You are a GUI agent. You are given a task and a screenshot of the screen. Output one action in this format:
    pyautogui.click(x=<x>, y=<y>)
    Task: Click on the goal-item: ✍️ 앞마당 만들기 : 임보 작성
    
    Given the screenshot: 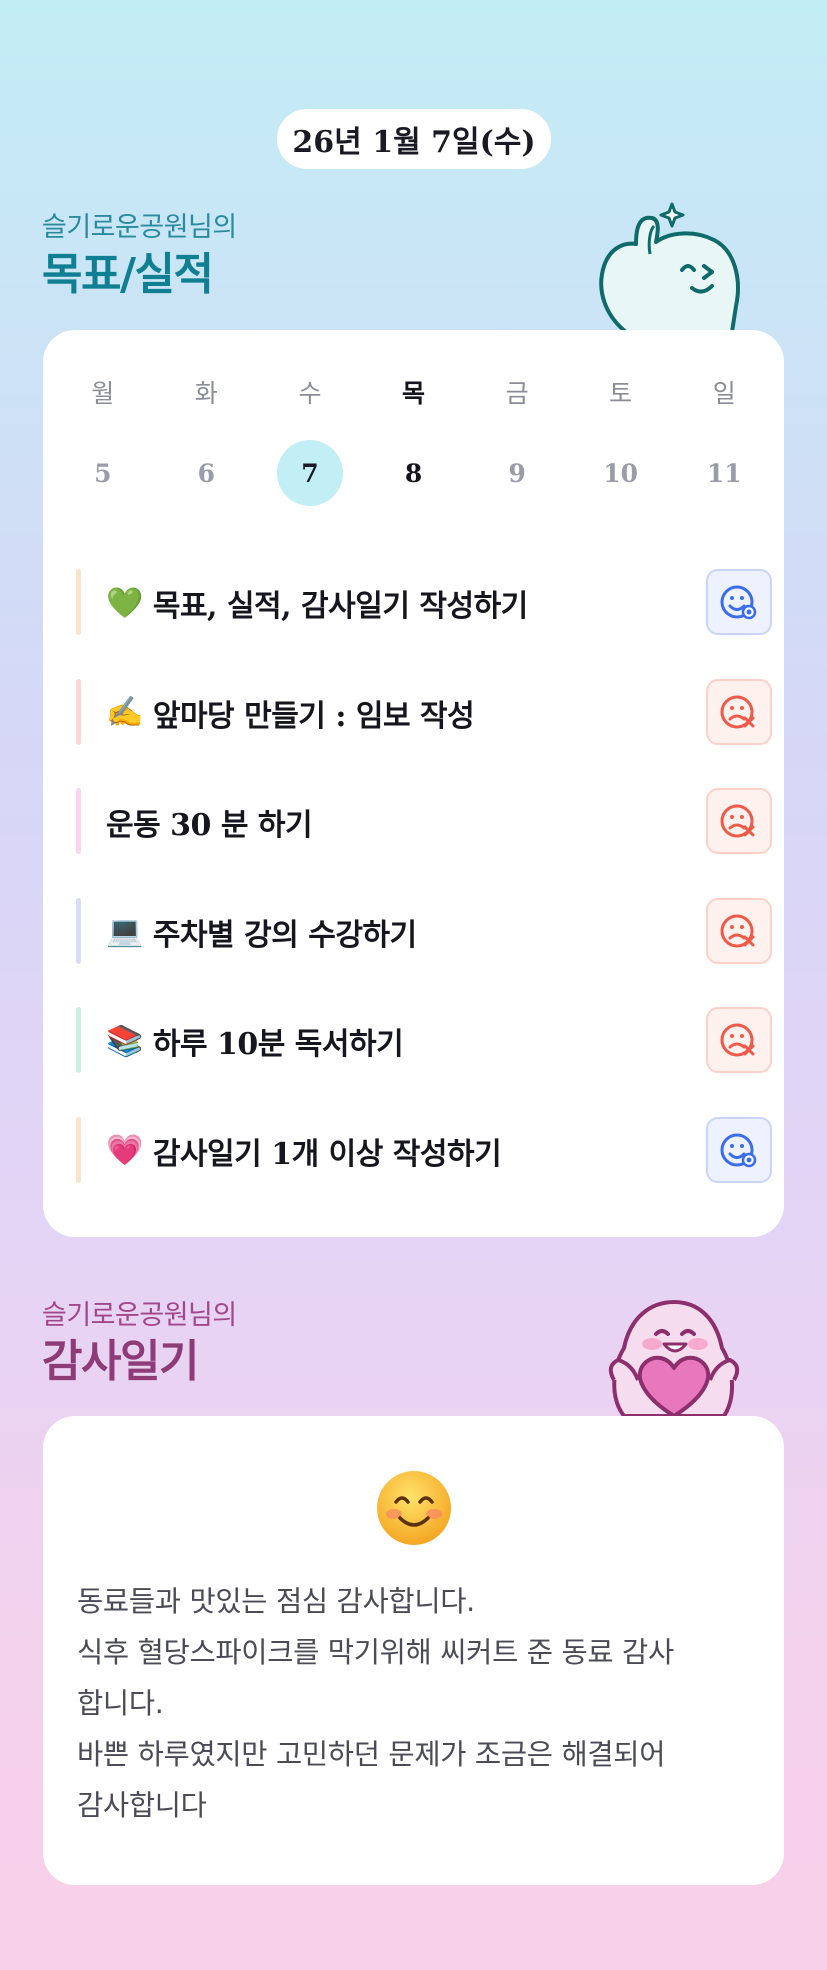 What is the action you would take?
    pyautogui.click(x=424, y=713)
    